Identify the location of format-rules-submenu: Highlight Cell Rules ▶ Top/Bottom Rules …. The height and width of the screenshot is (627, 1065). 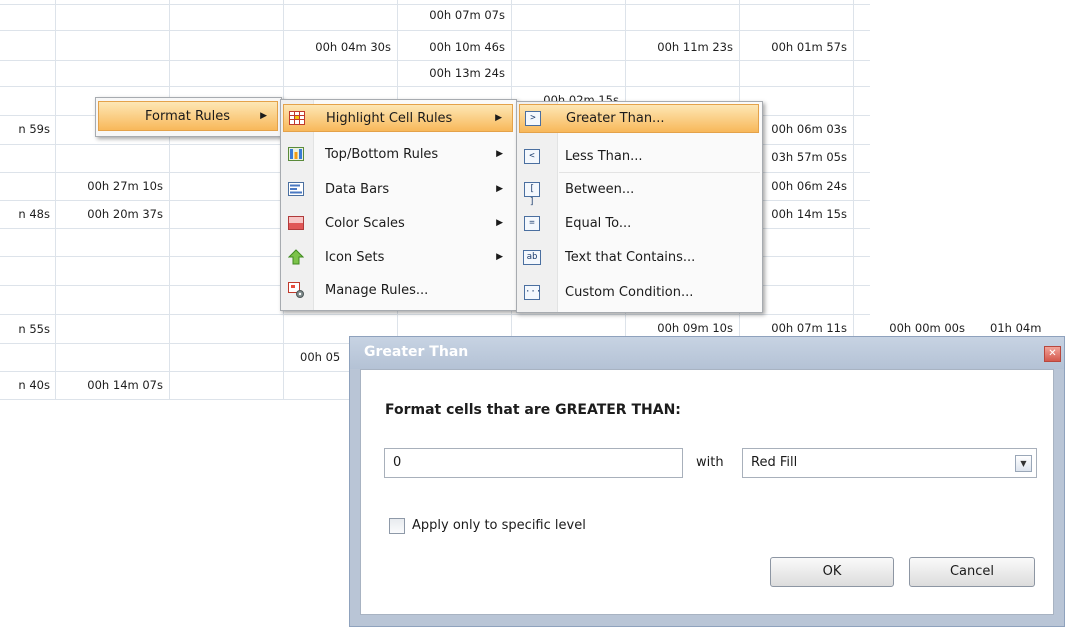
(398, 205).